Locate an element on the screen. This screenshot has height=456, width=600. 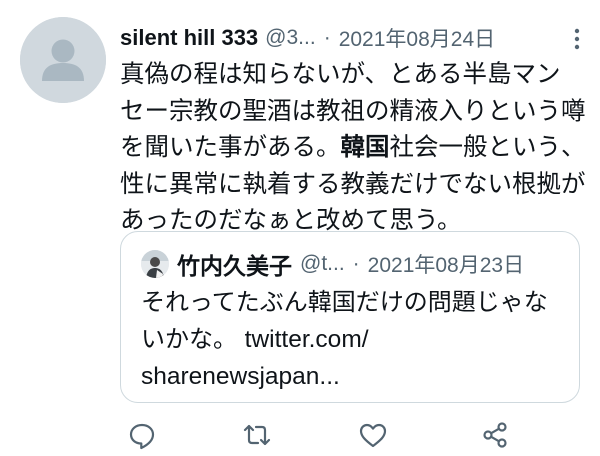
tweet-text-line: 真偽の程は知らないが、とある半島マン is located at coordinates (340, 73).